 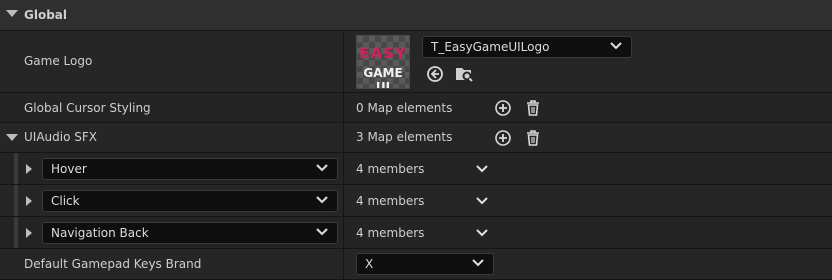 I want to click on map-entry-row: Navigation Back 4 members, so click(x=416, y=233).